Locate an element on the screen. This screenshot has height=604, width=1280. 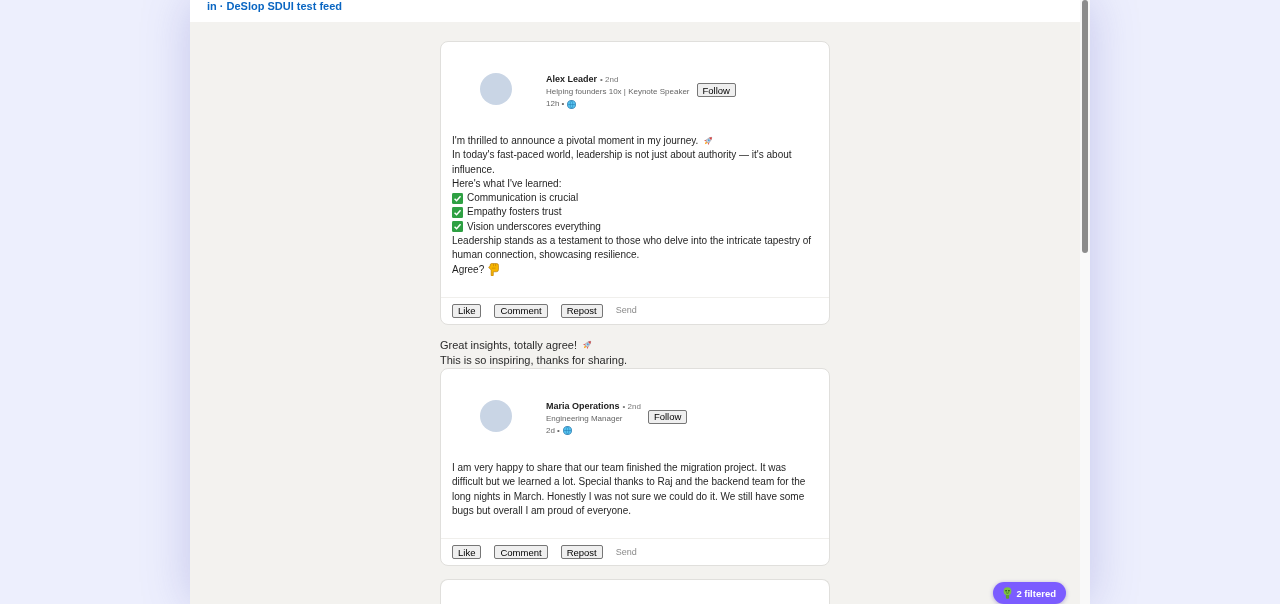
scrollbar-thumb is located at coordinates (1085, 126).